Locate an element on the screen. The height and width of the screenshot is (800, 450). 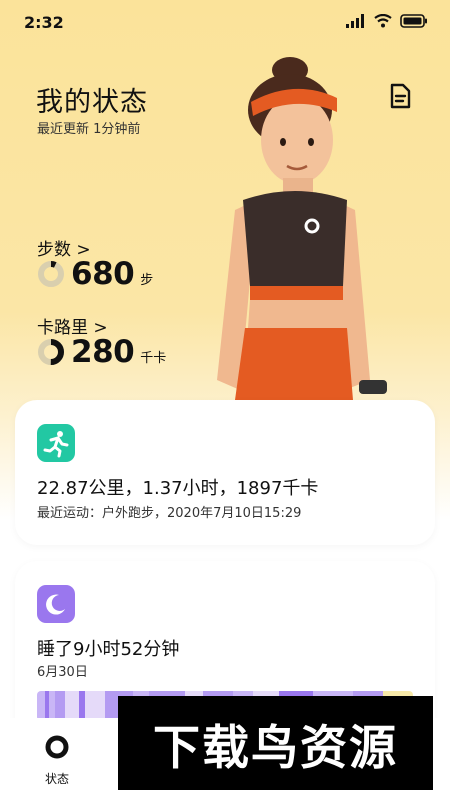
sleep-summary: 睡了9小时52分钟 is located at coordinates (108, 649).